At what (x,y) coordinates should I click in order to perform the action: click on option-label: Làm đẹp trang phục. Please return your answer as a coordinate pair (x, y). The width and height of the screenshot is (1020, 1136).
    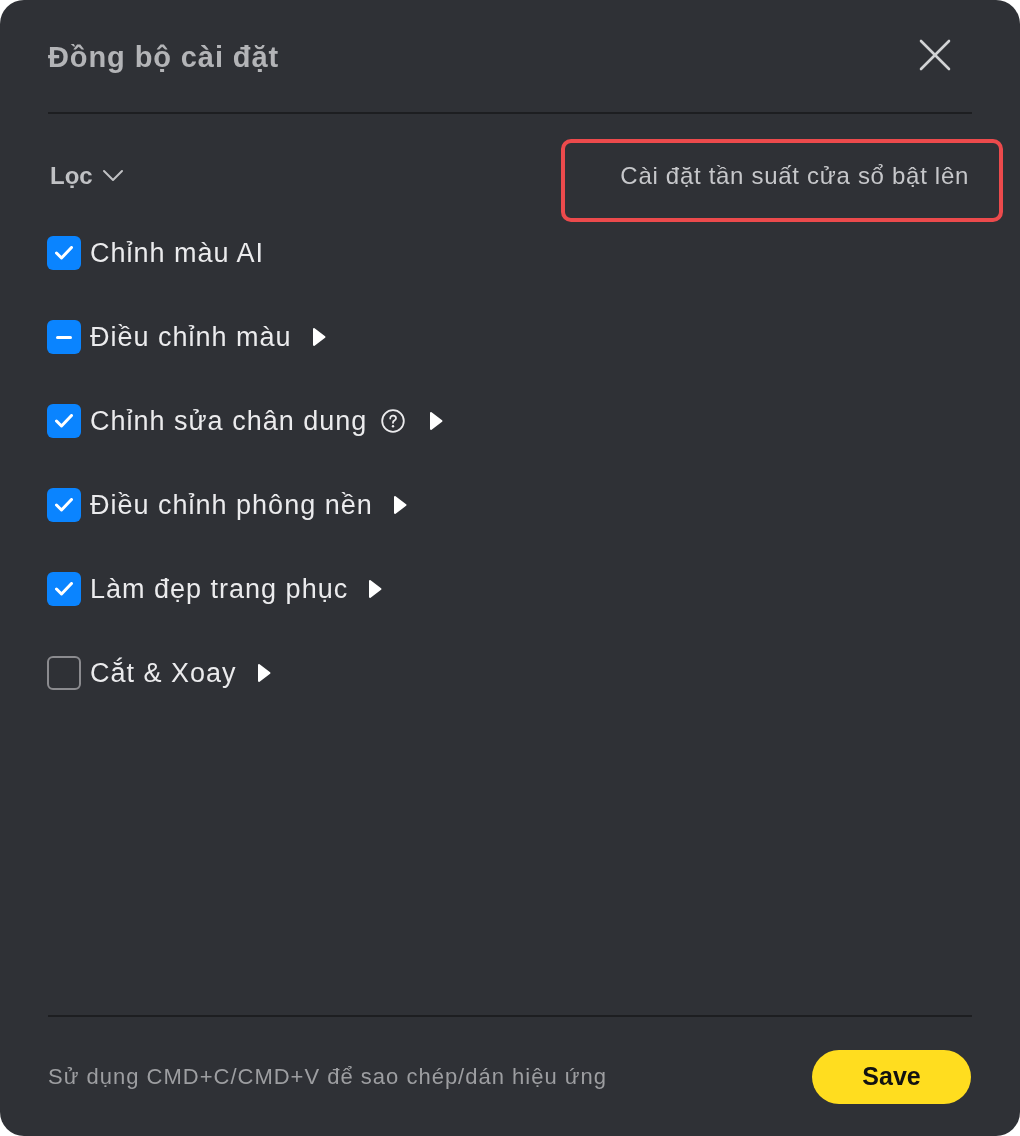
    Looking at the image, I should click on (219, 589).